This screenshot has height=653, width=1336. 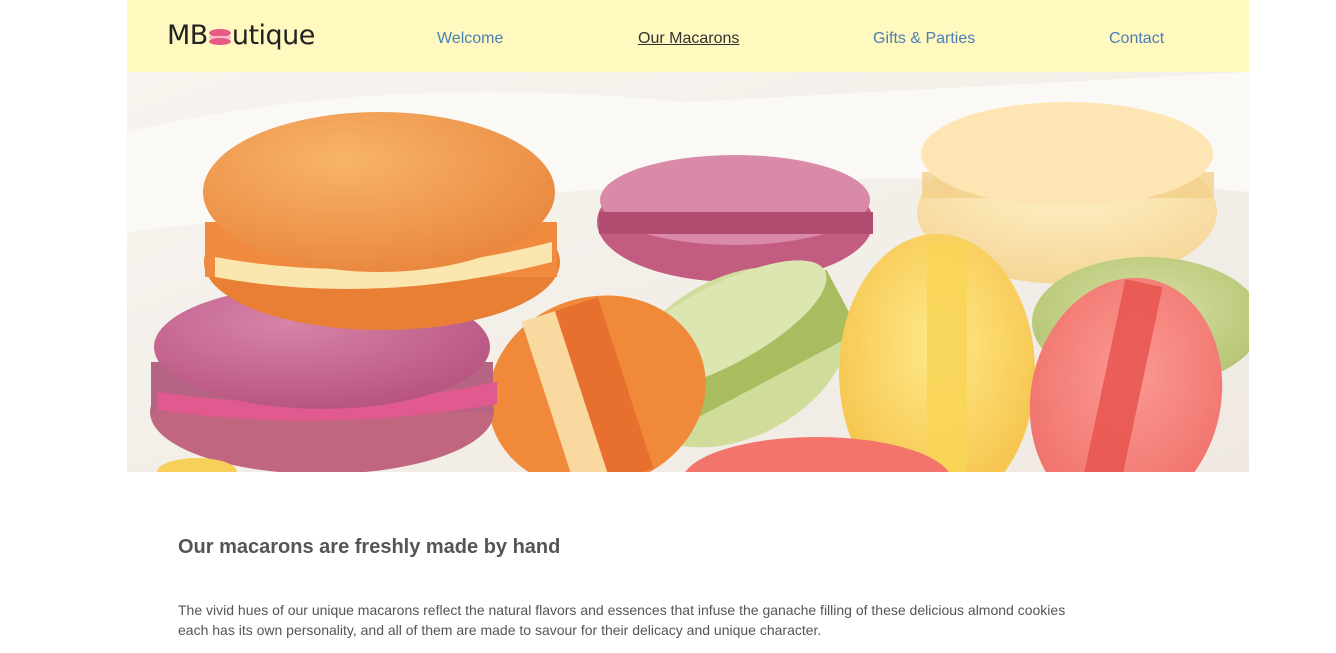 I want to click on nav-link-contact: Contact, so click(x=1136, y=39).